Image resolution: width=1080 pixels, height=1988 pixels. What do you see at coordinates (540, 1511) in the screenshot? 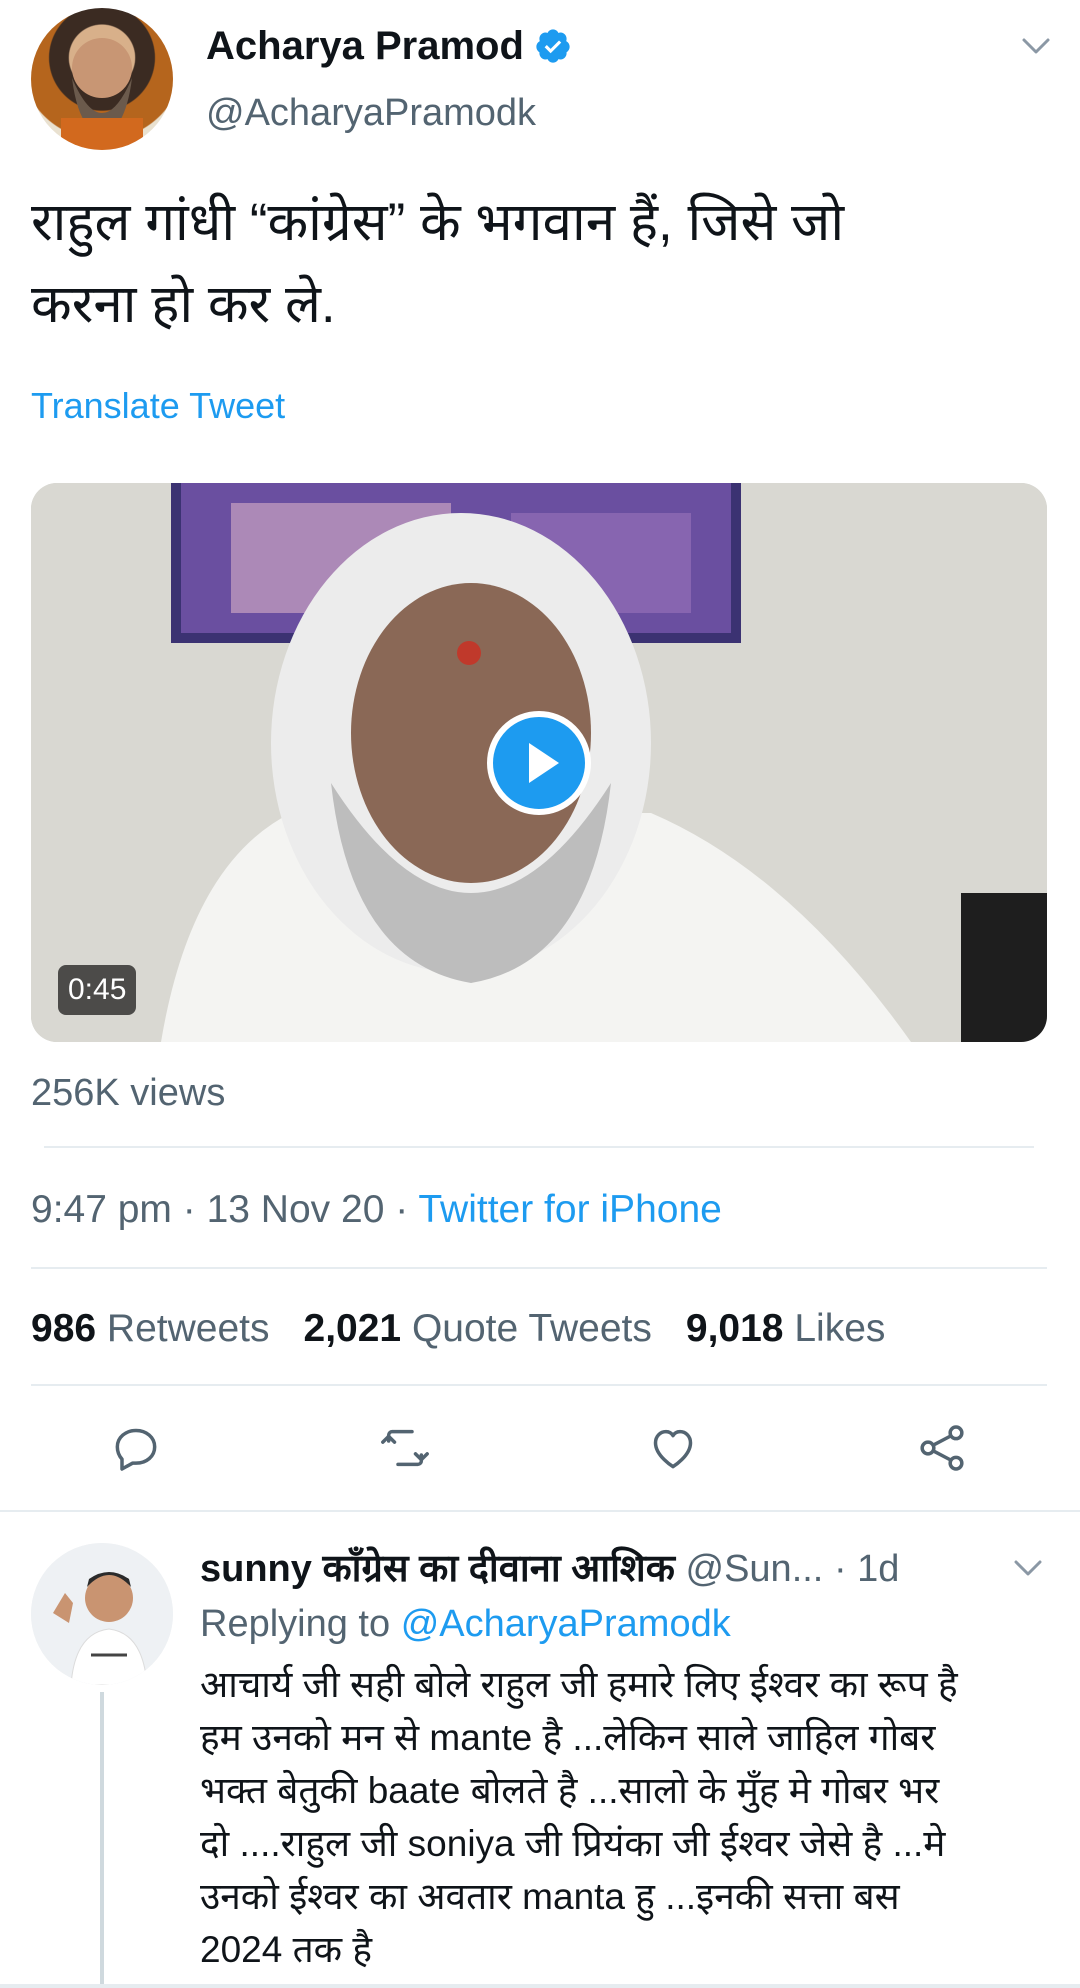
I see `section-divider` at bounding box center [540, 1511].